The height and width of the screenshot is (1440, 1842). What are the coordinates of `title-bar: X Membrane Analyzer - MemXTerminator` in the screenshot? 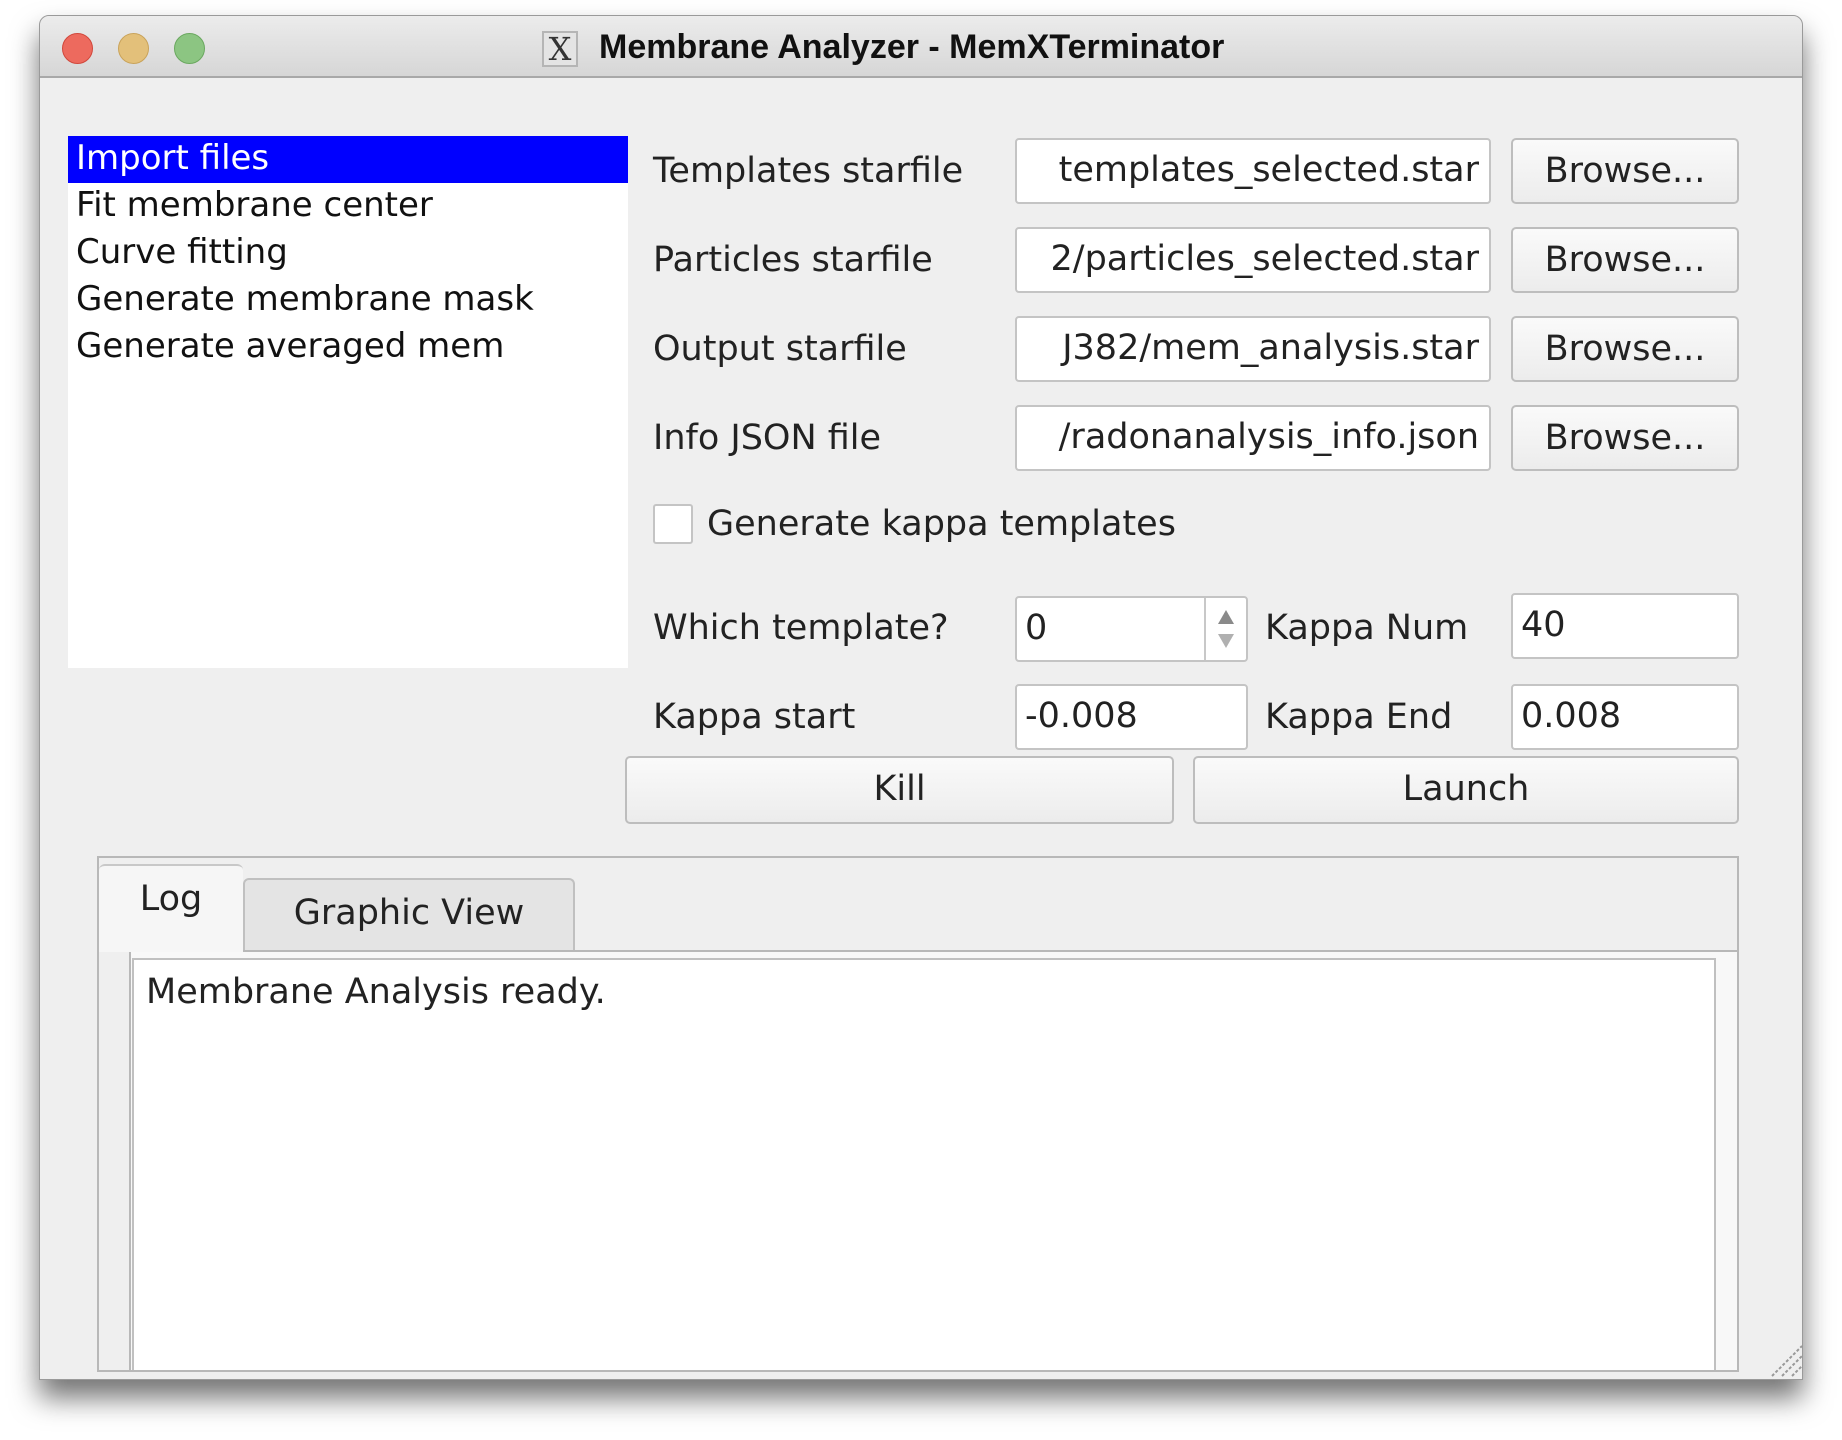 It's located at (921, 47).